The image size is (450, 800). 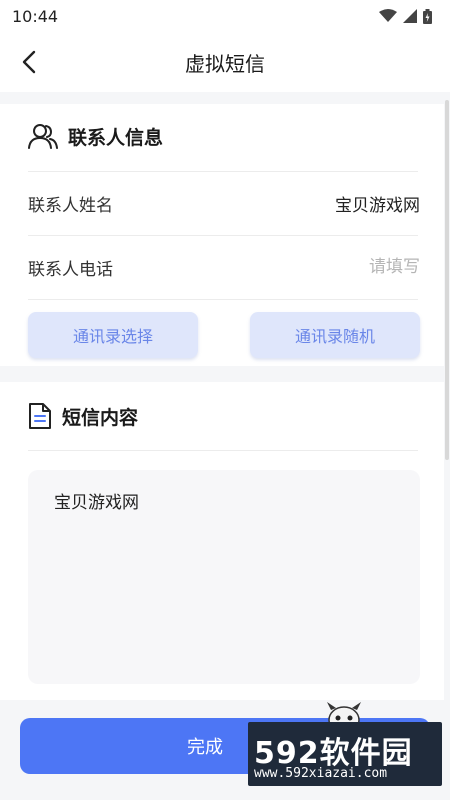 I want to click on watermark-url: www.592xiazai.com, so click(x=321, y=773).